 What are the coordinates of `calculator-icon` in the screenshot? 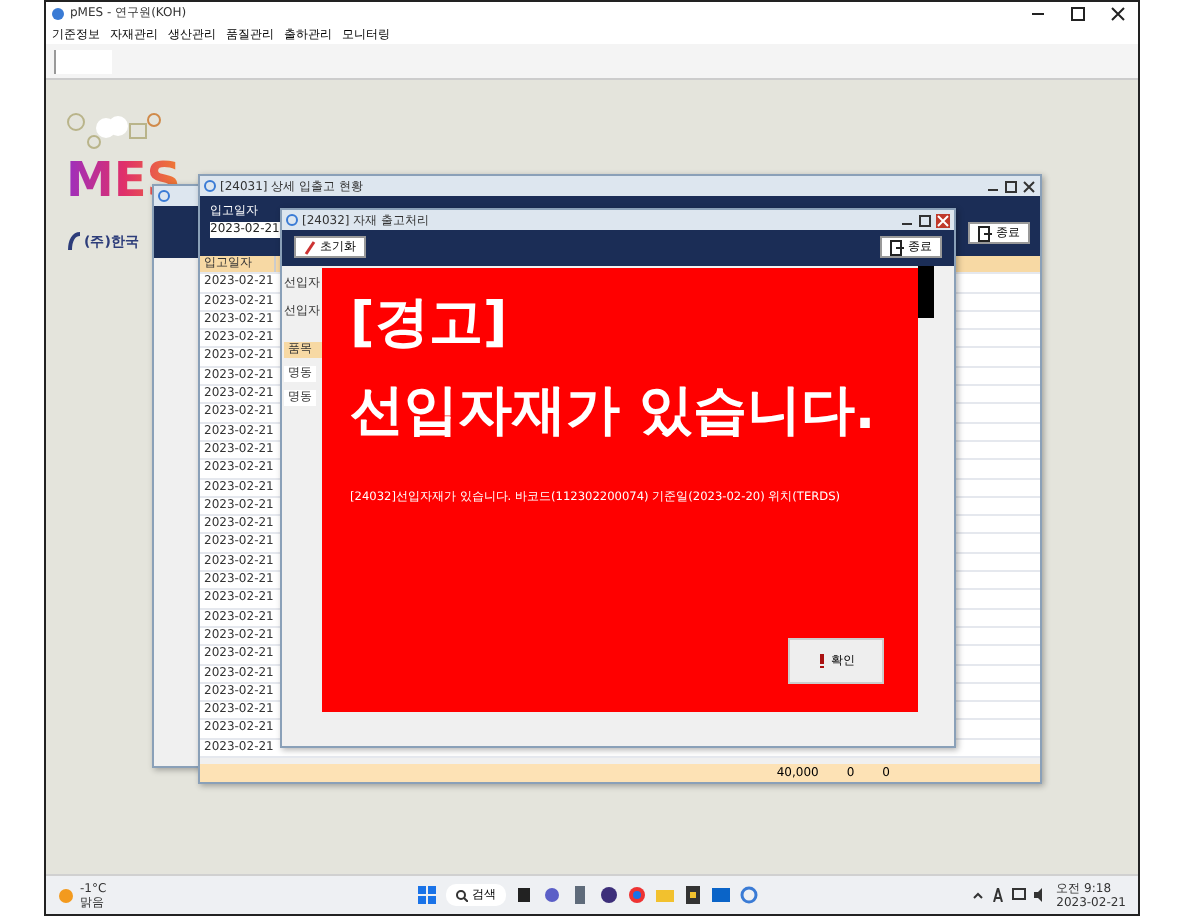 It's located at (581, 895).